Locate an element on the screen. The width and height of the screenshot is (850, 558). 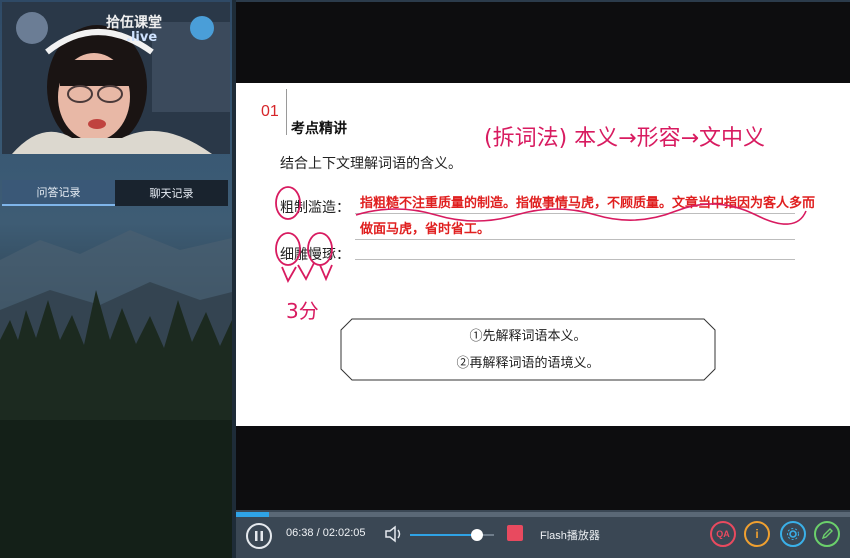
slide-number: 01 is located at coordinates (270, 111).